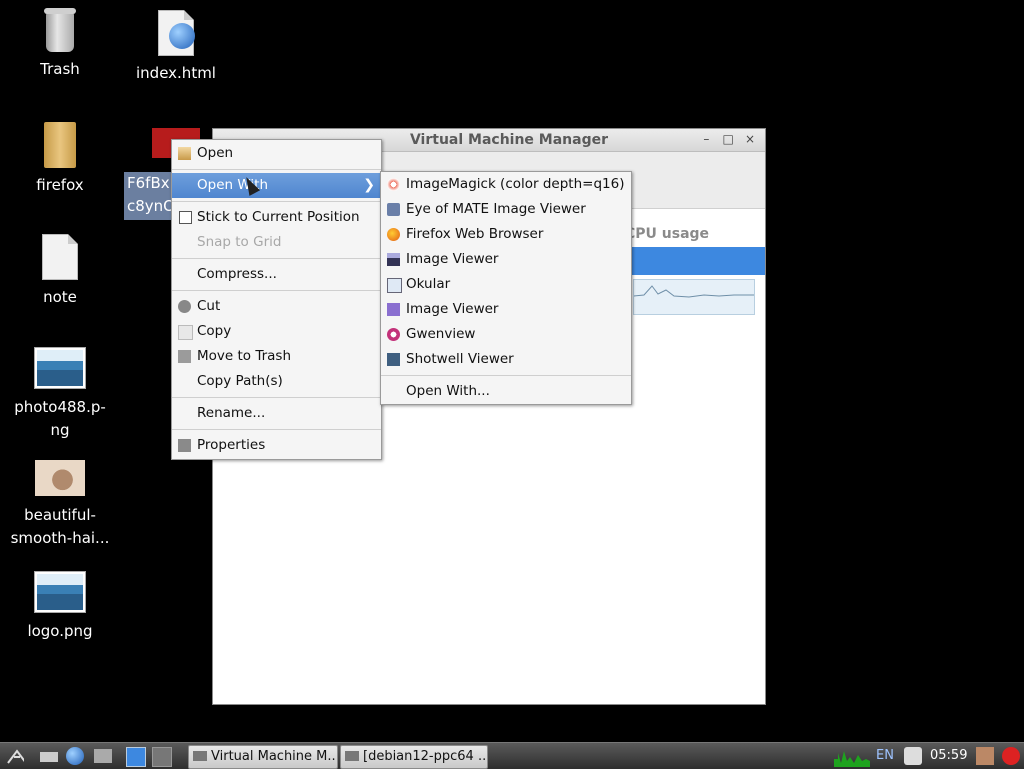 Image resolution: width=1024 pixels, height=769 pixels. What do you see at coordinates (506, 284) in the screenshot?
I see `submenu-item-okular: Okular` at bounding box center [506, 284].